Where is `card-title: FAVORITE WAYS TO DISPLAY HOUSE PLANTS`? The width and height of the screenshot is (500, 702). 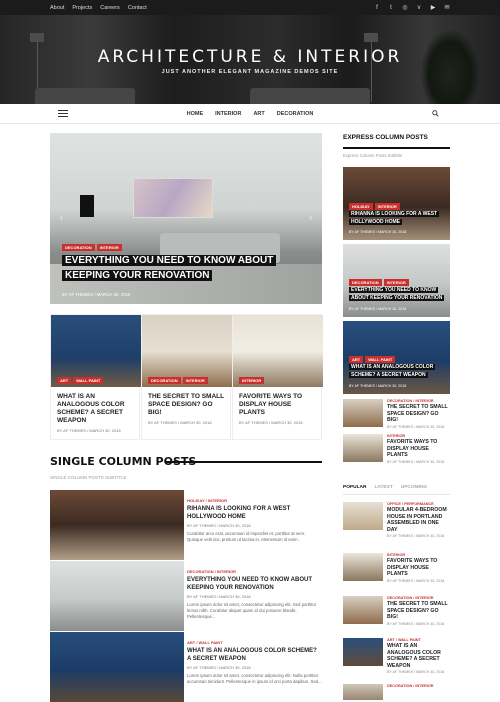 card-title: FAVORITE WAYS TO DISPLAY HOUSE PLANTS is located at coordinates (277, 402).